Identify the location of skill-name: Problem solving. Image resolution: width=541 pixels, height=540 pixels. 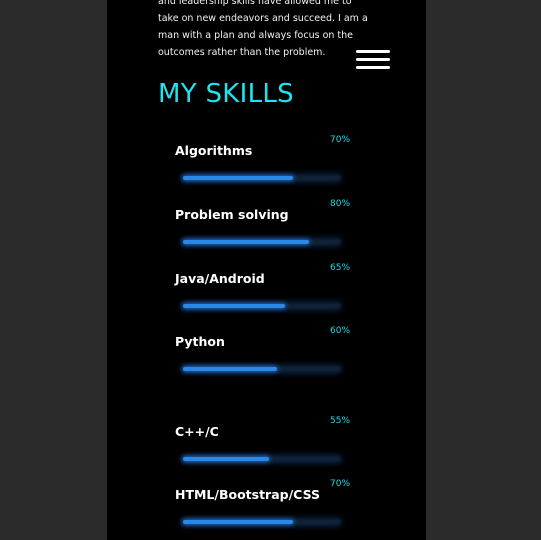
(232, 214).